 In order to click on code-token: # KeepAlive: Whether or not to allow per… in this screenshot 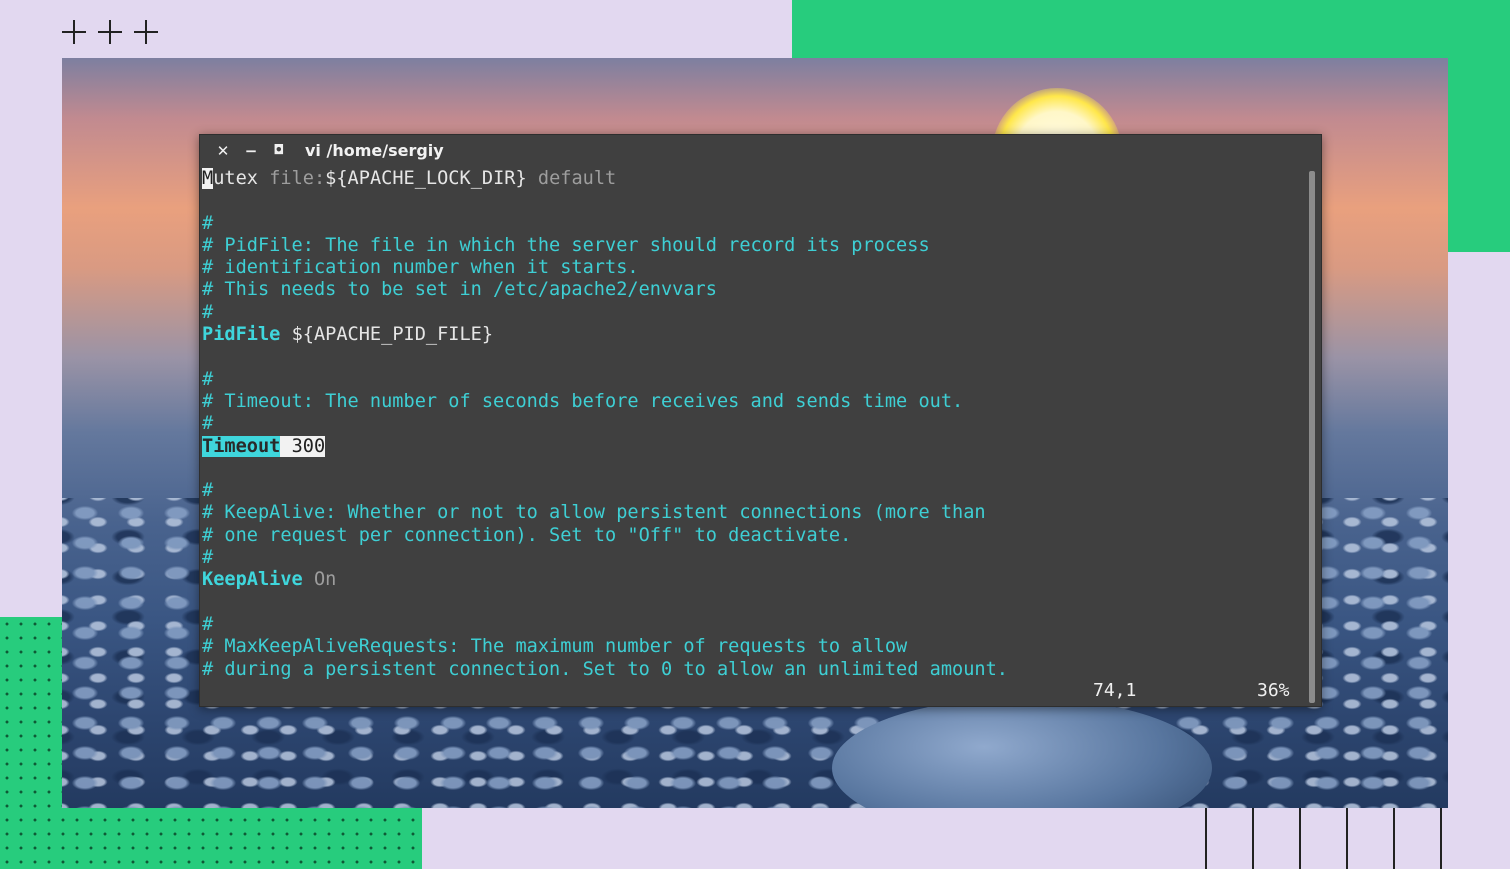, I will do `click(594, 513)`.